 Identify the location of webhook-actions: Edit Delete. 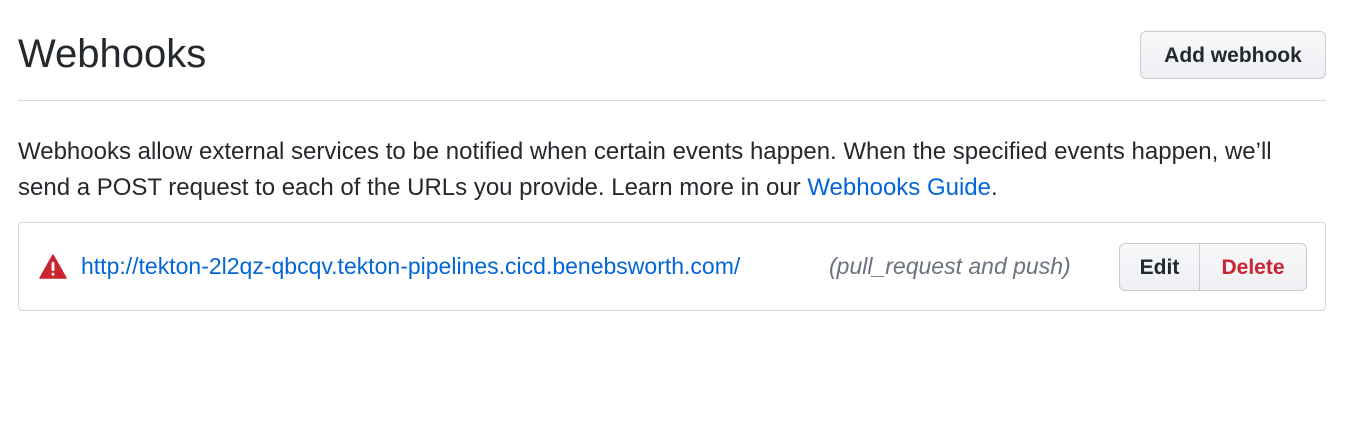
(1213, 267).